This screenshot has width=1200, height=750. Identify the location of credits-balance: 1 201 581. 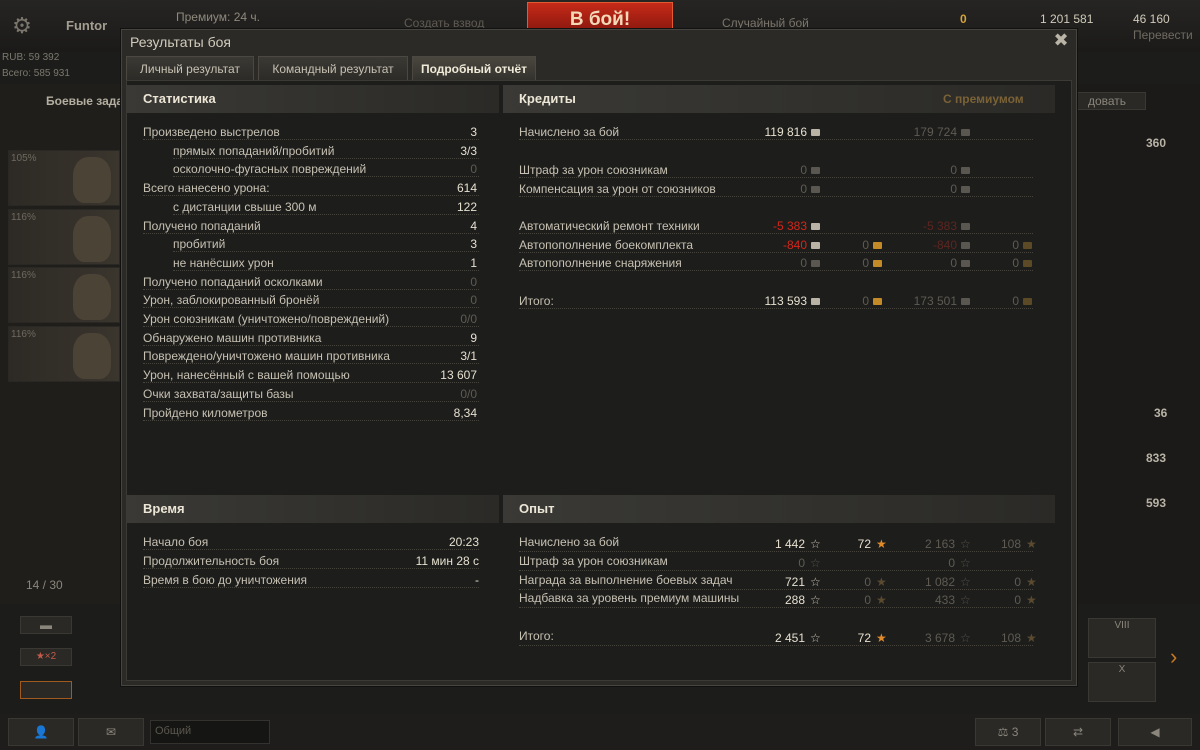
(1067, 19).